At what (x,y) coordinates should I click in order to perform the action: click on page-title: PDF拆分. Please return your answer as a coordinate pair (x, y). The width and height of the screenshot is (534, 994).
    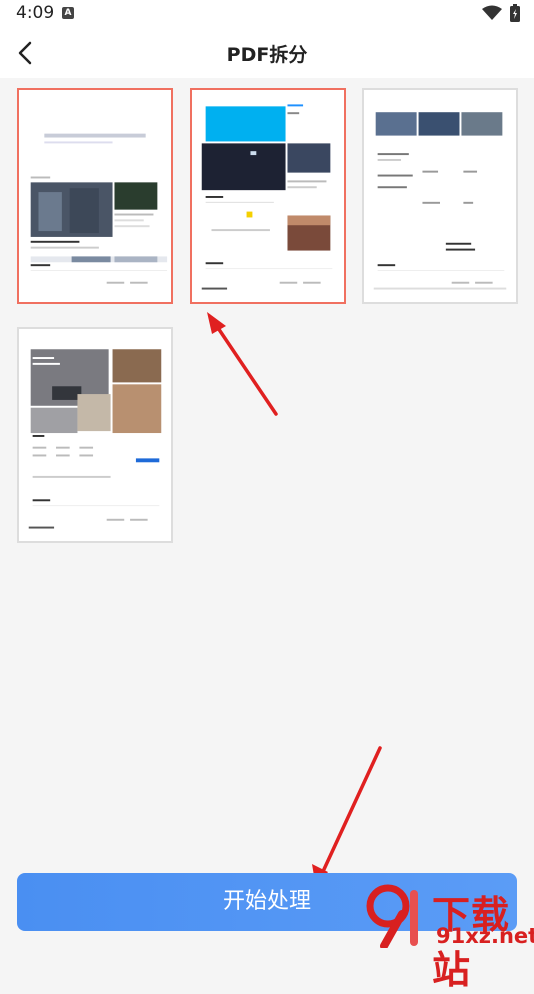
    Looking at the image, I should click on (267, 55).